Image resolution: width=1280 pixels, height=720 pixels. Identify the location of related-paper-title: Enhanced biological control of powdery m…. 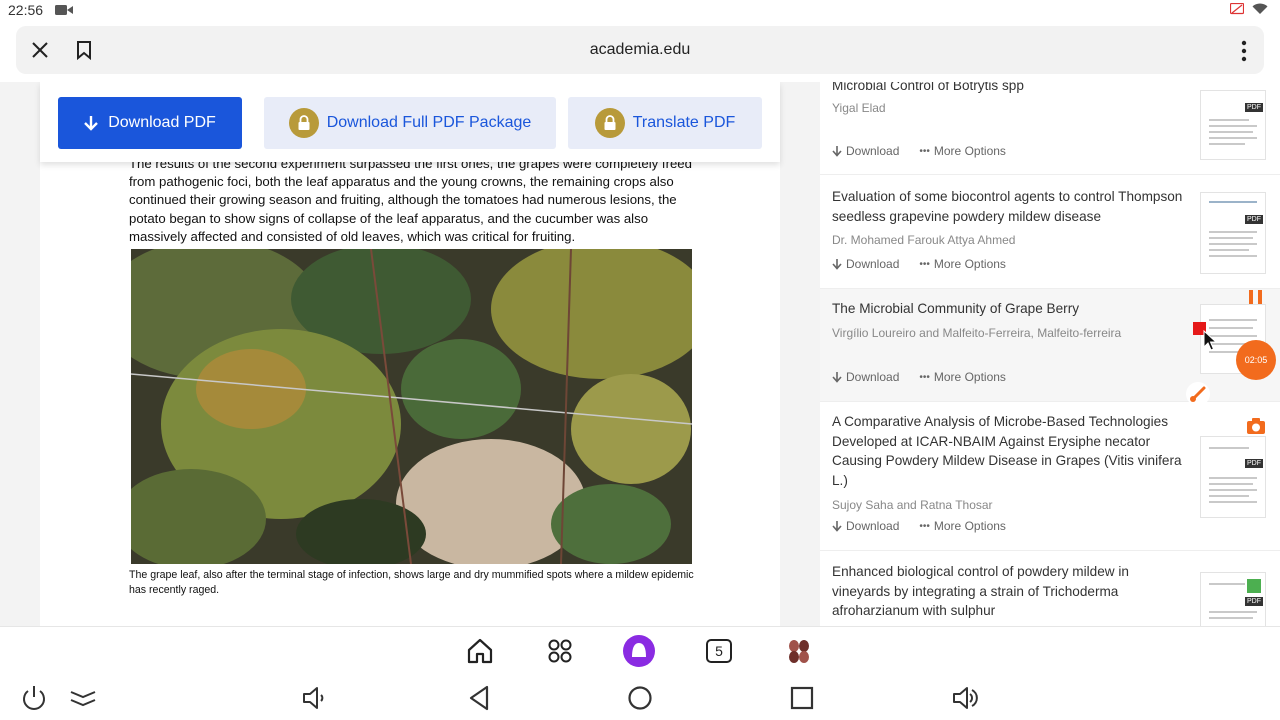
(1009, 591).